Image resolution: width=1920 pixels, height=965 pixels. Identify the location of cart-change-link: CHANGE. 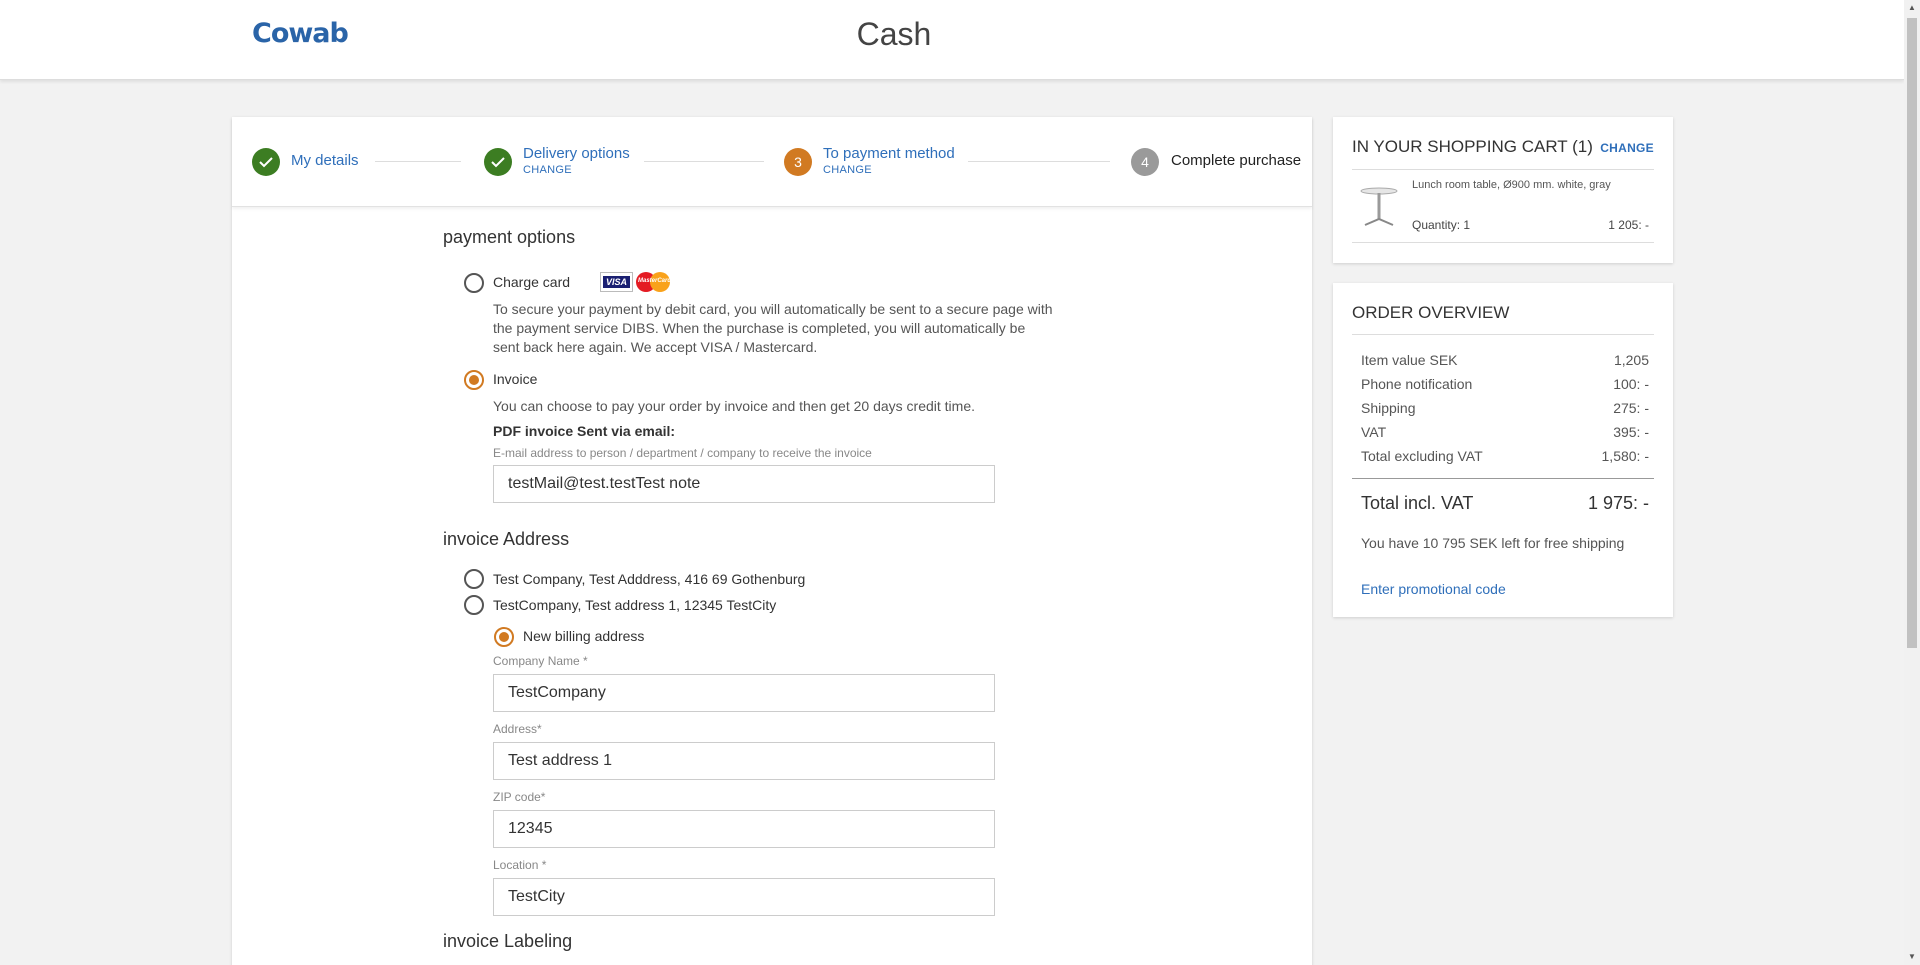
(1627, 148).